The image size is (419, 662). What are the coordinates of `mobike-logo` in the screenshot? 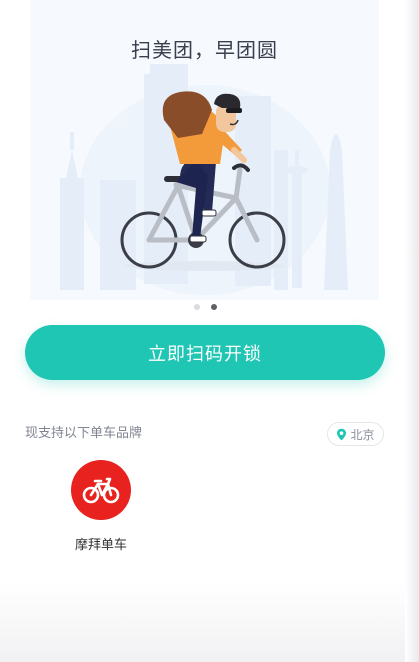 It's located at (101, 490).